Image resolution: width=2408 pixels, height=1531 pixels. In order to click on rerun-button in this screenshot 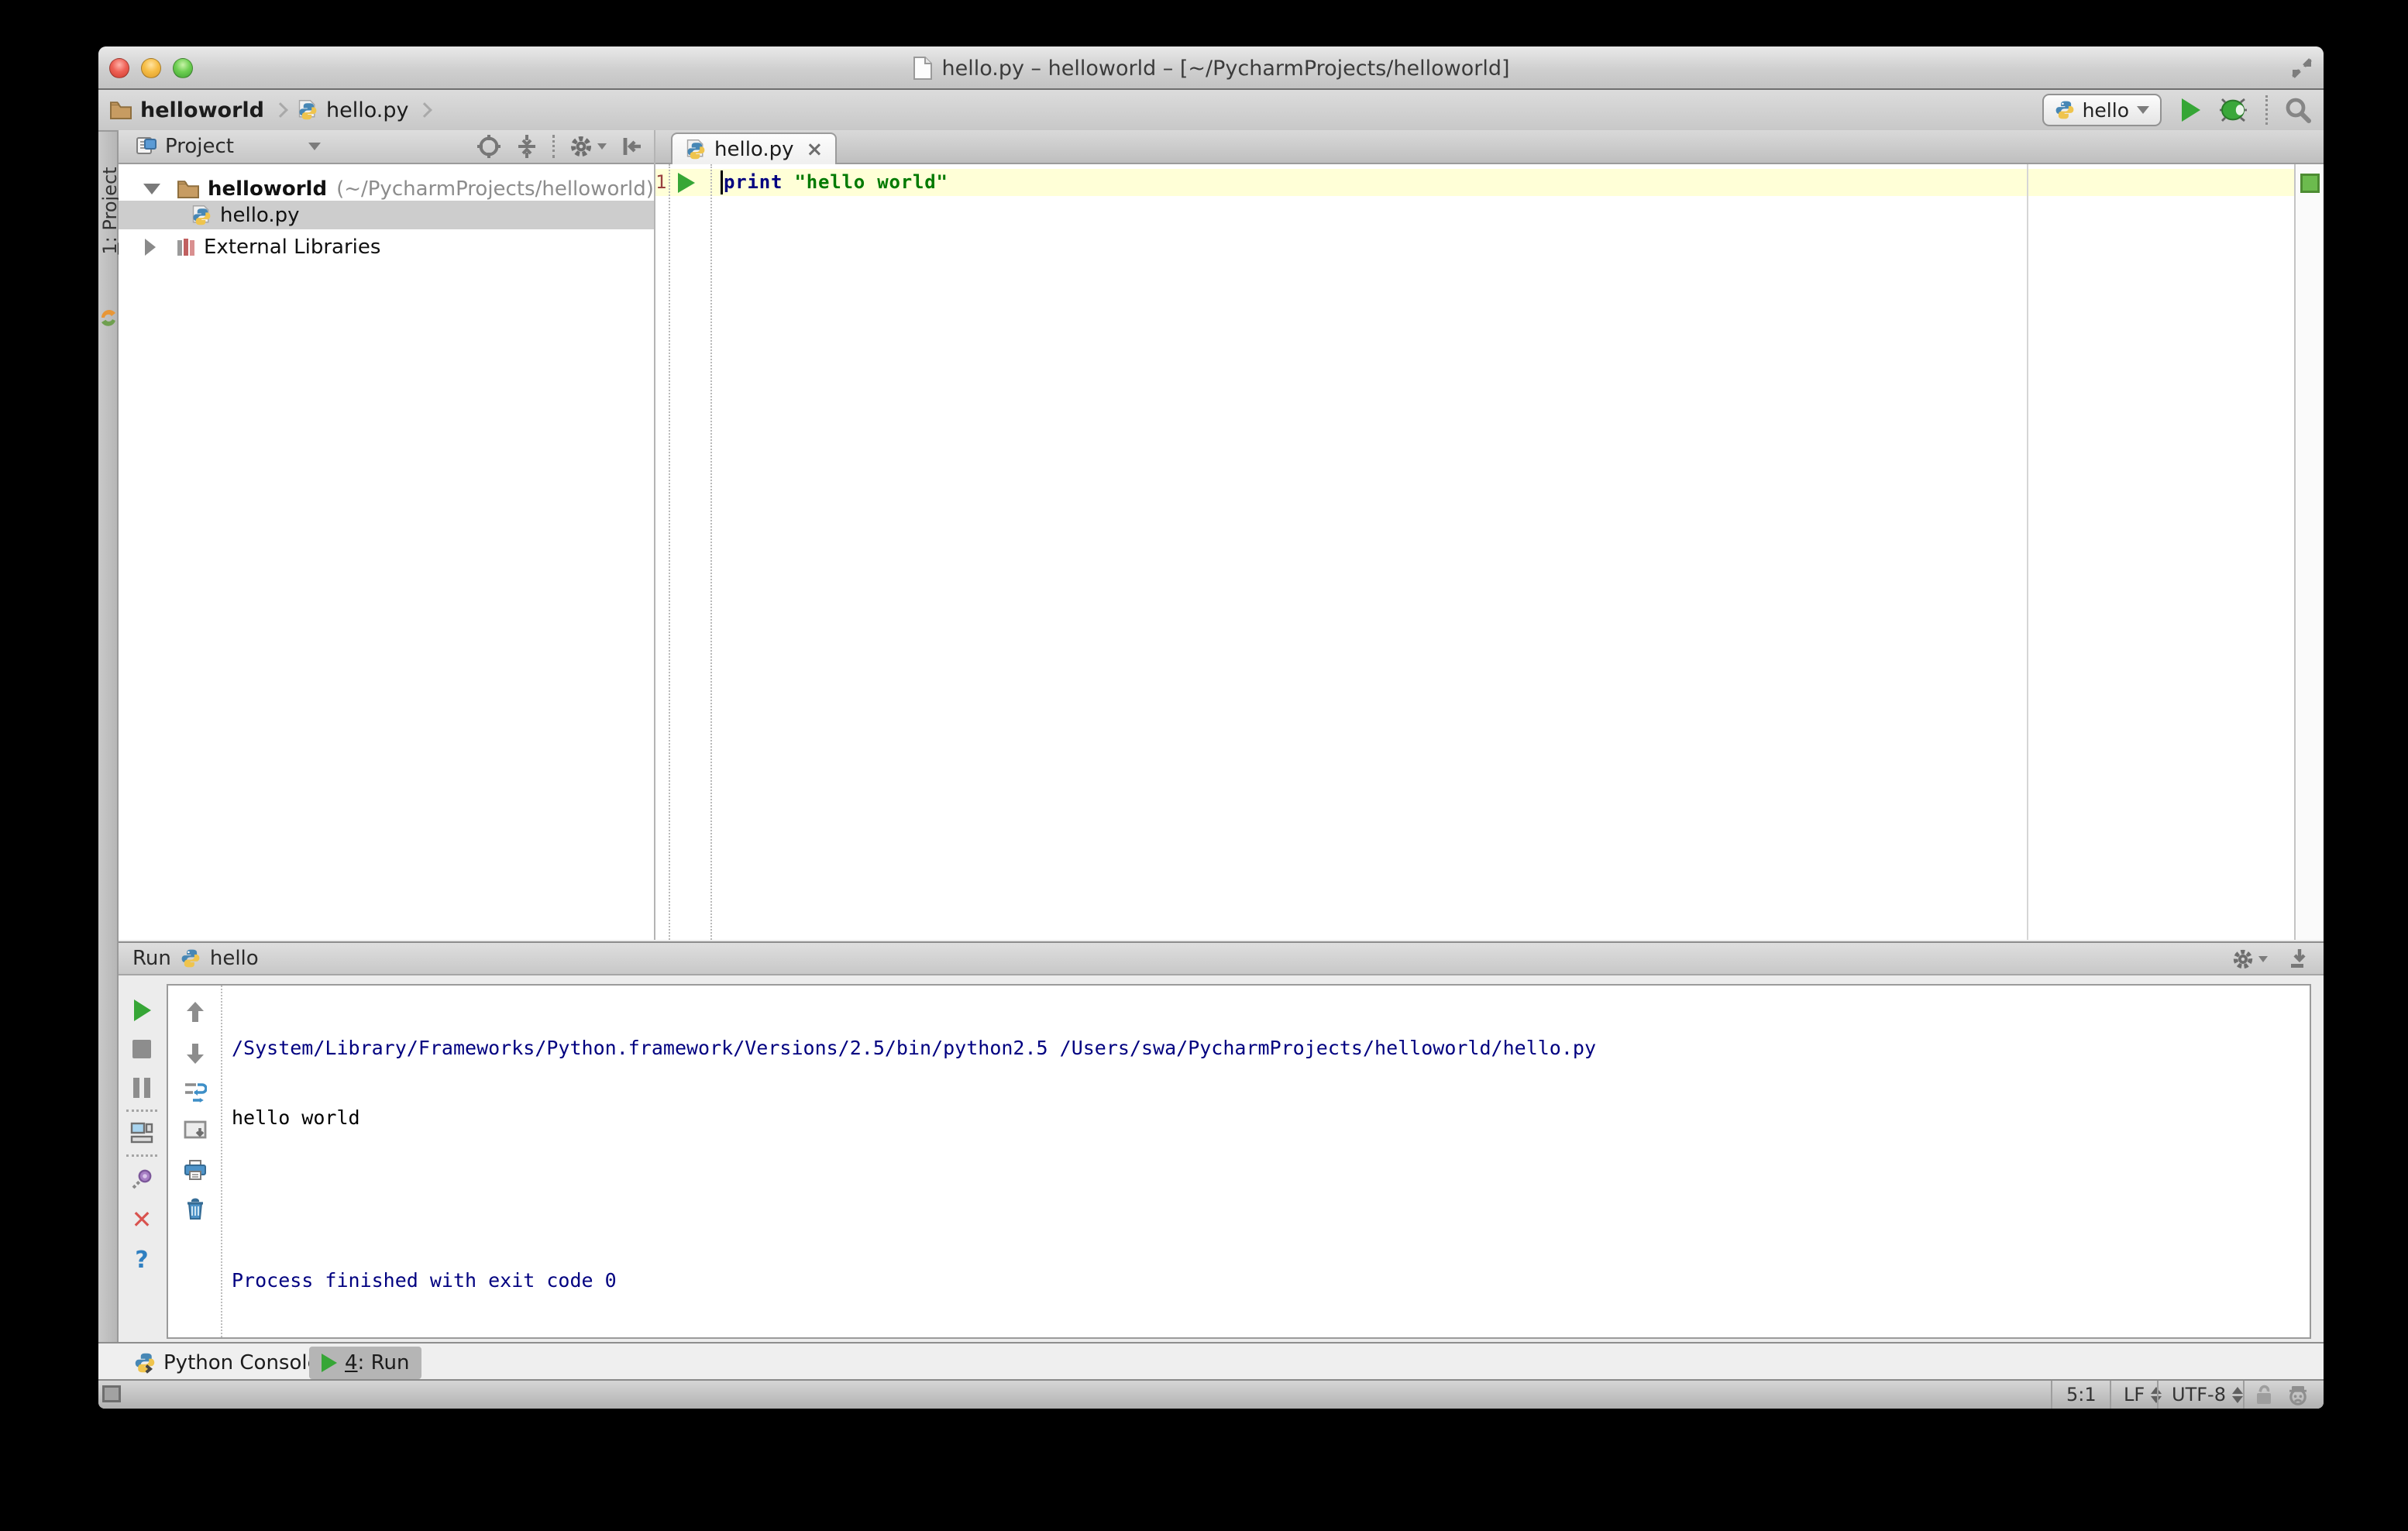, I will do `click(142, 1010)`.